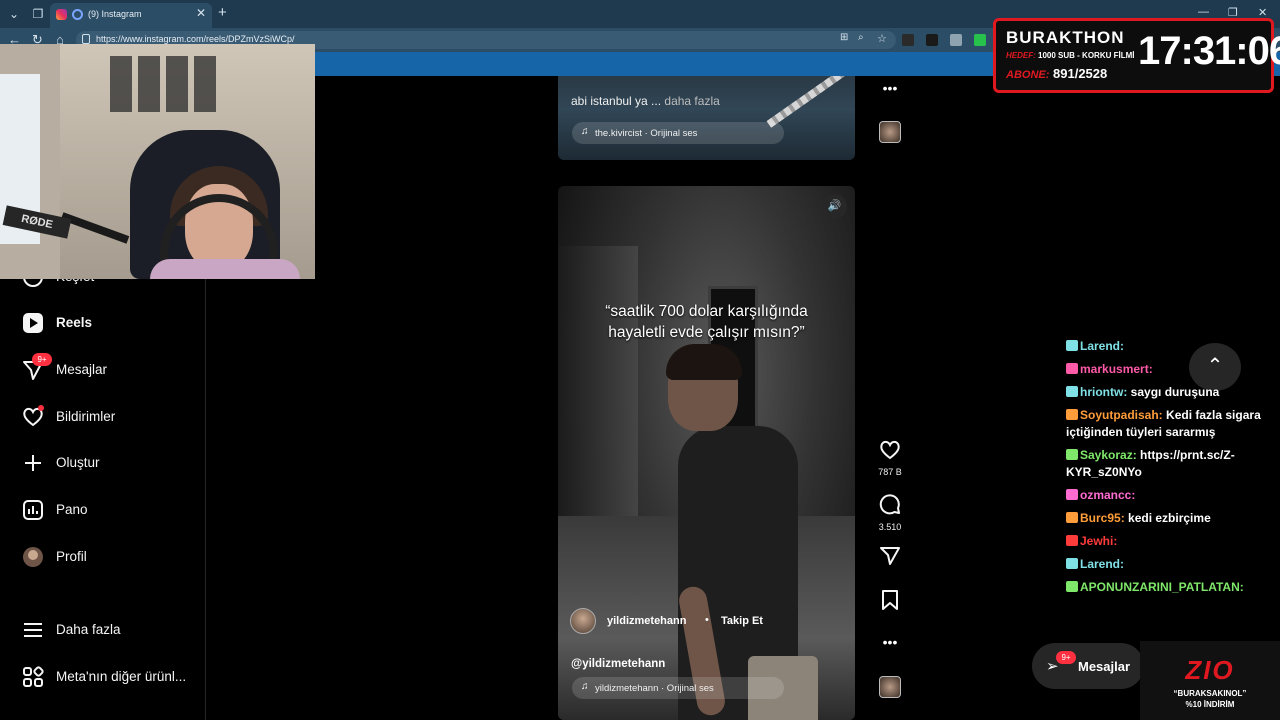 This screenshot has height=720, width=1280. What do you see at coordinates (882, 38) in the screenshot?
I see `favorite-star-icon: ☆` at bounding box center [882, 38].